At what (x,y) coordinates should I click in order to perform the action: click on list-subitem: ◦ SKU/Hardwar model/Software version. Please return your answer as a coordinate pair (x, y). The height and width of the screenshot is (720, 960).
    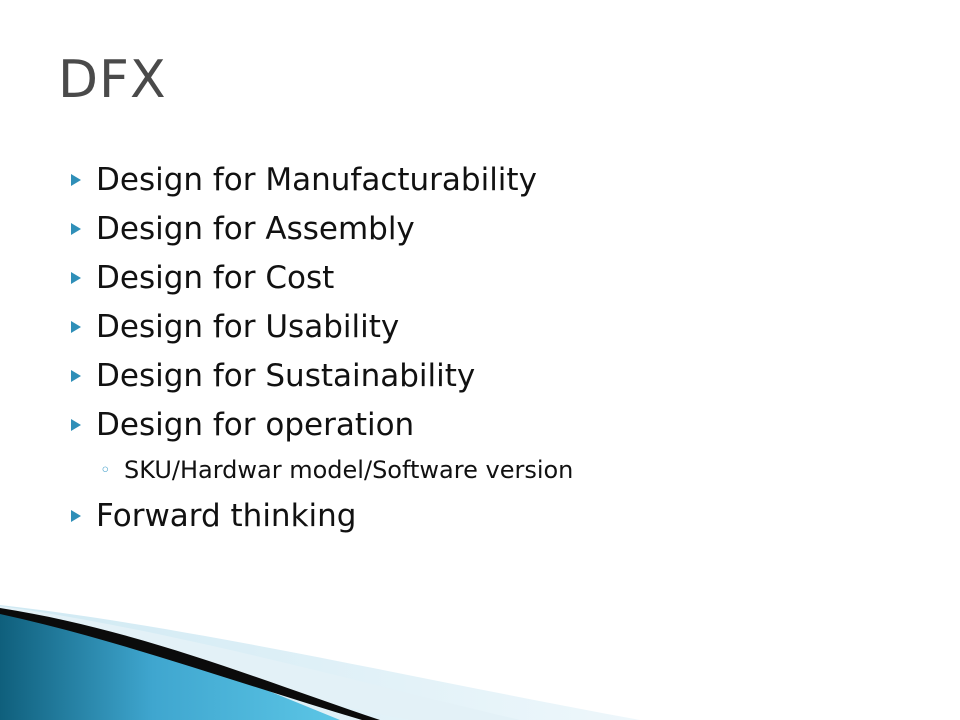
    Looking at the image, I should click on (495, 470).